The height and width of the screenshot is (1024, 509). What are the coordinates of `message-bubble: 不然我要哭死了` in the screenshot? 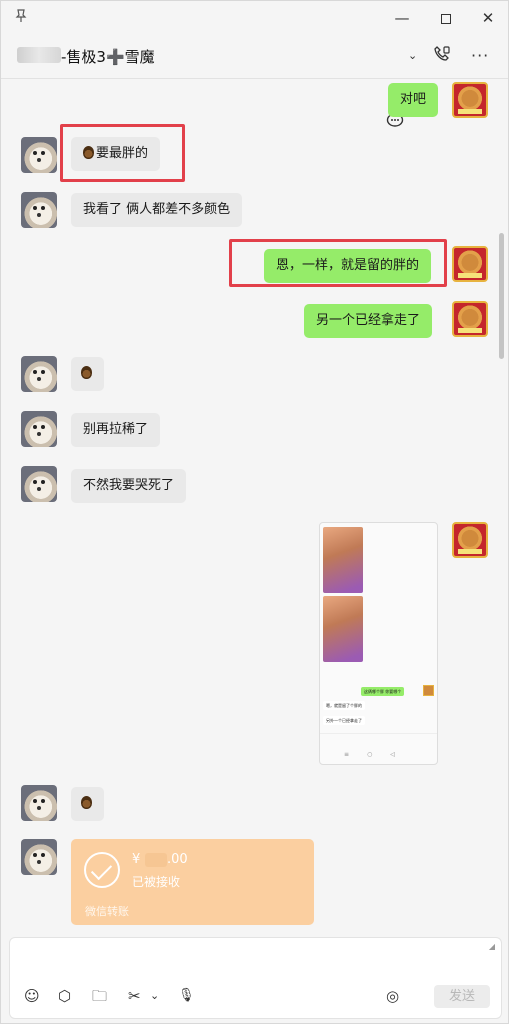 It's located at (129, 486).